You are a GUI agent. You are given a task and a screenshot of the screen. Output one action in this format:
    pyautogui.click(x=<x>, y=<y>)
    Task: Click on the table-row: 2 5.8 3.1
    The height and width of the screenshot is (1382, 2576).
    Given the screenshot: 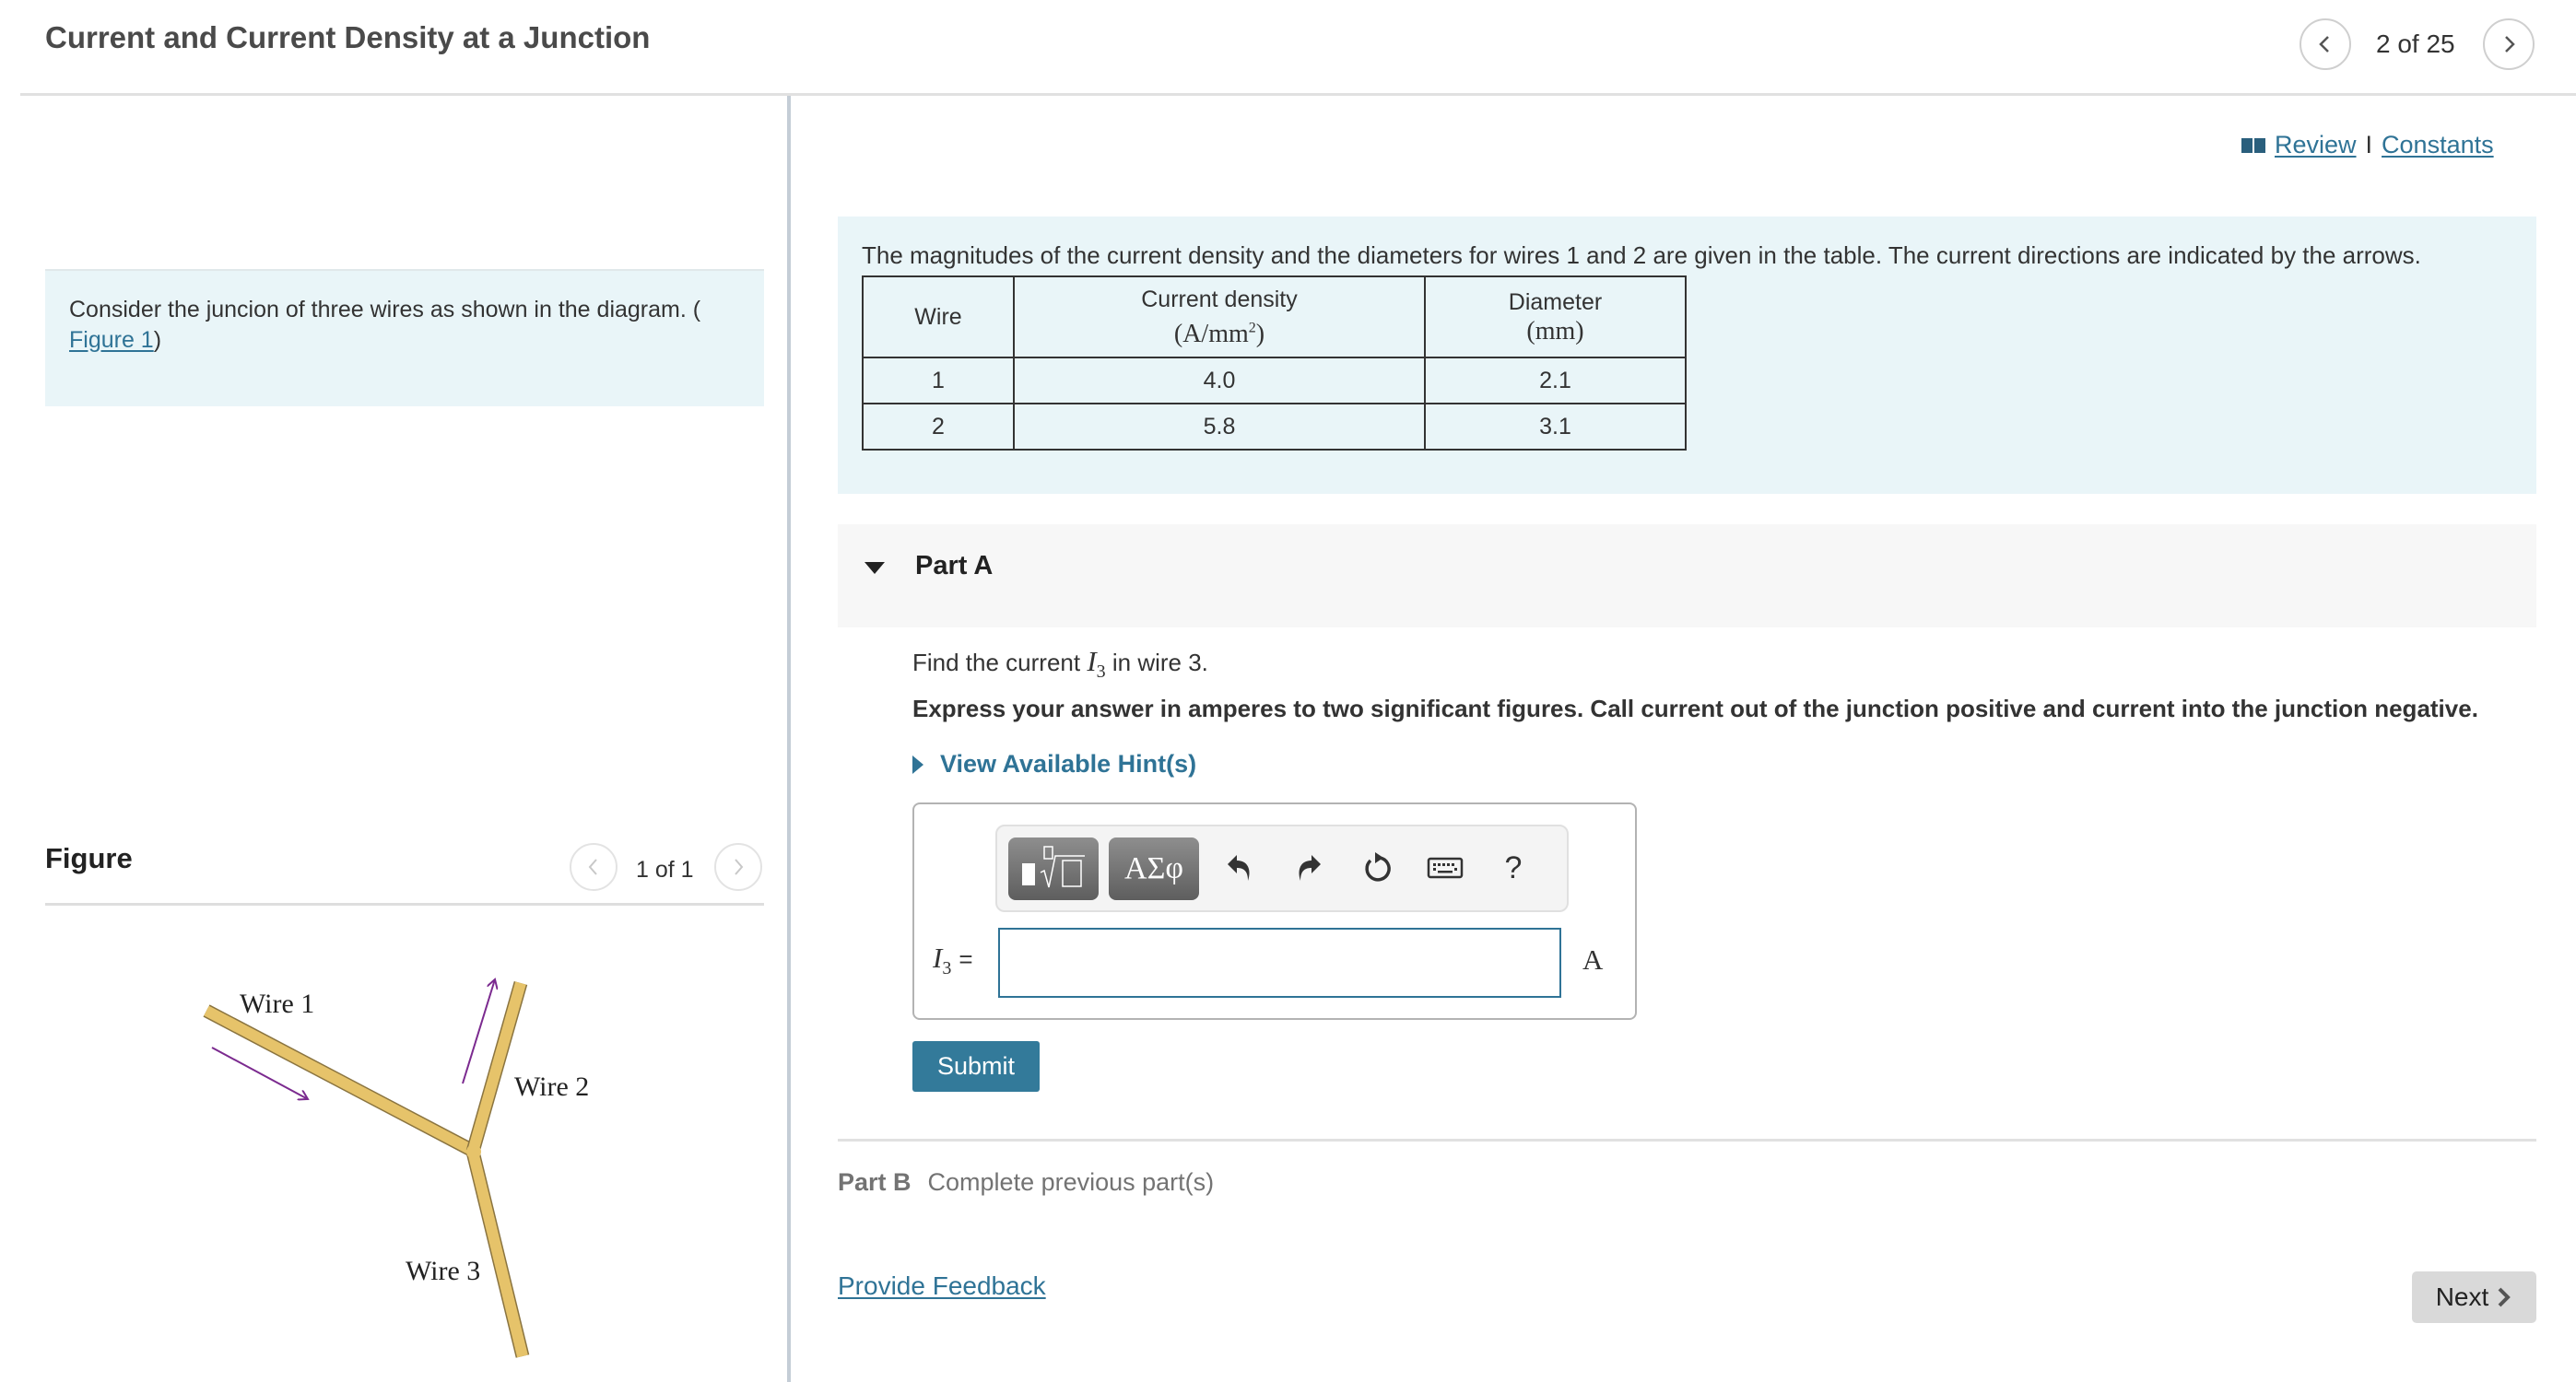 What is the action you would take?
    pyautogui.click(x=1274, y=427)
    